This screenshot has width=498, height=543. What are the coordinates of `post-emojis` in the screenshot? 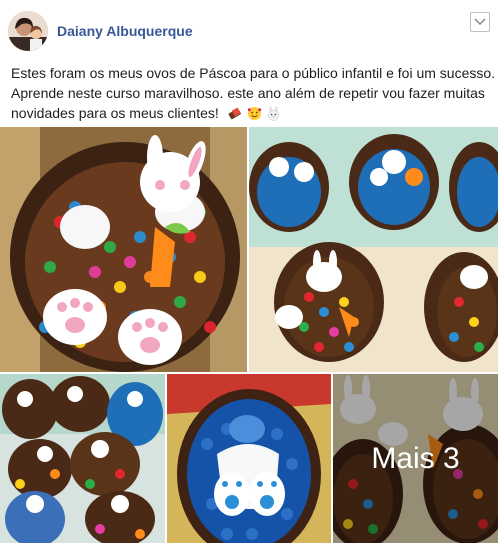 It's located at (255, 116).